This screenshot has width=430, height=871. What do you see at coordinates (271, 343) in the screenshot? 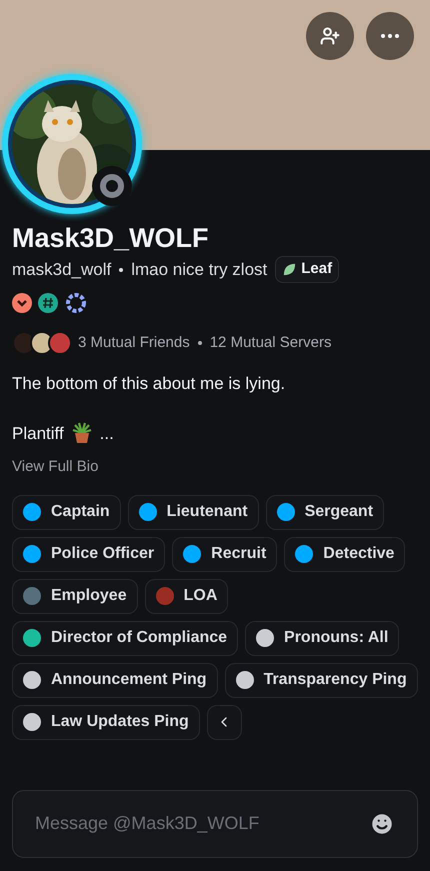
I see `mutual-servers-link: 12 Mutual Servers` at bounding box center [271, 343].